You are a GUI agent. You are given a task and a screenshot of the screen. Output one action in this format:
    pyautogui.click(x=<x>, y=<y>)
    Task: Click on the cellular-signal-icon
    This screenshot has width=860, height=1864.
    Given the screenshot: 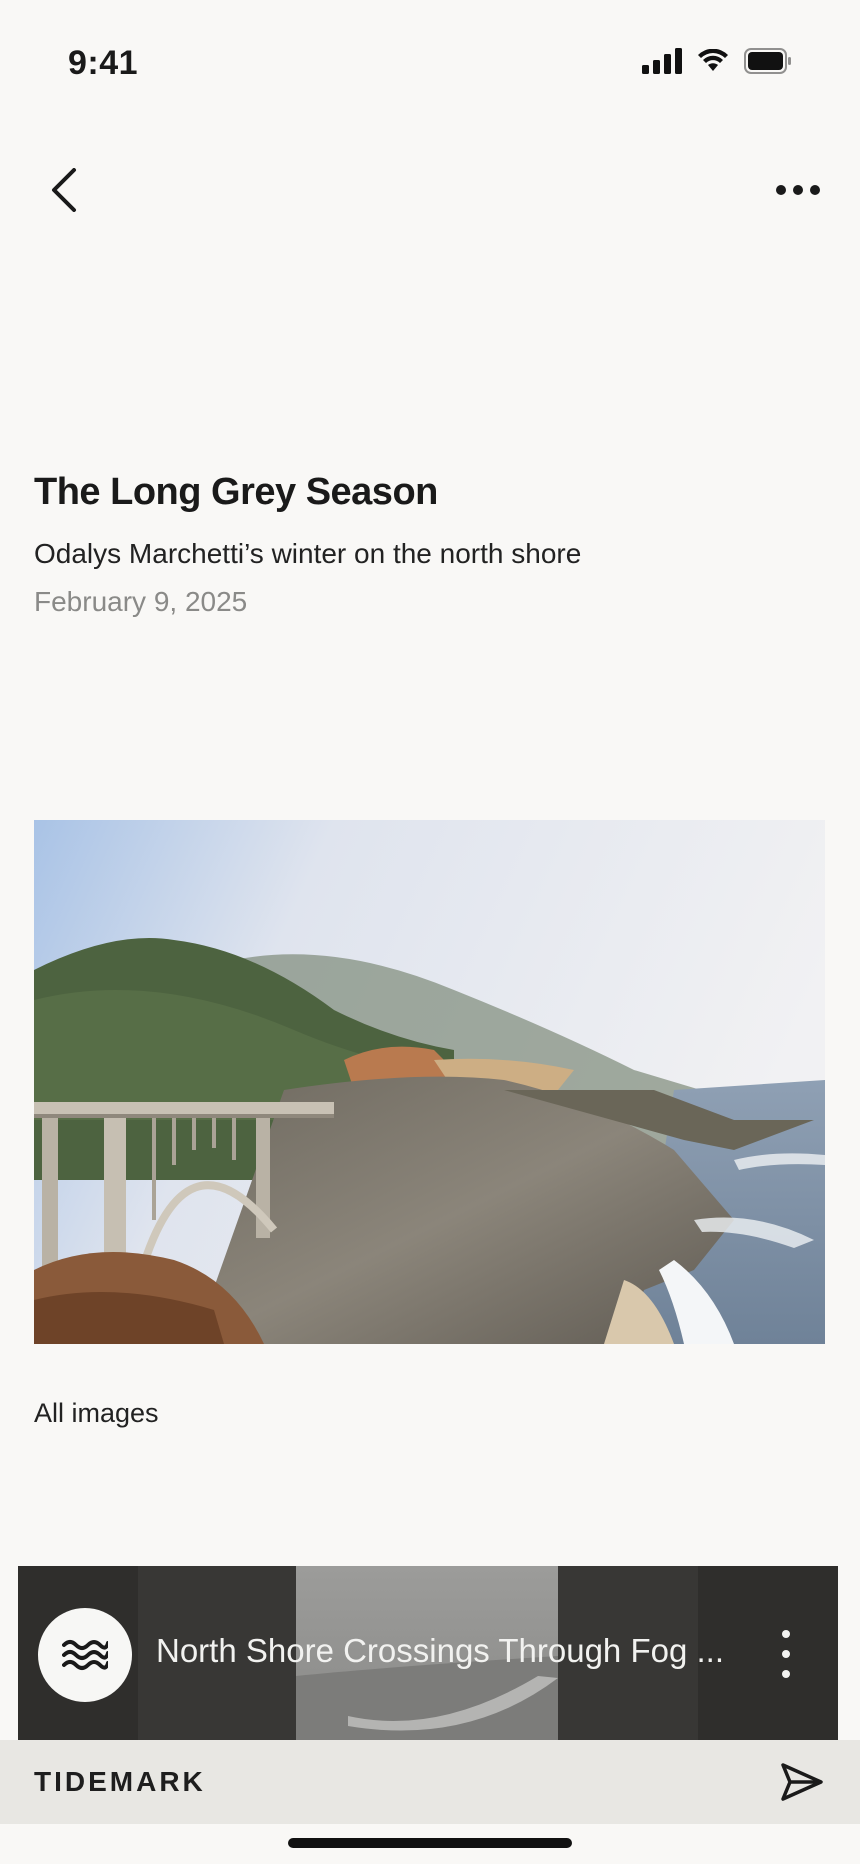 What is the action you would take?
    pyautogui.click(x=662, y=63)
    